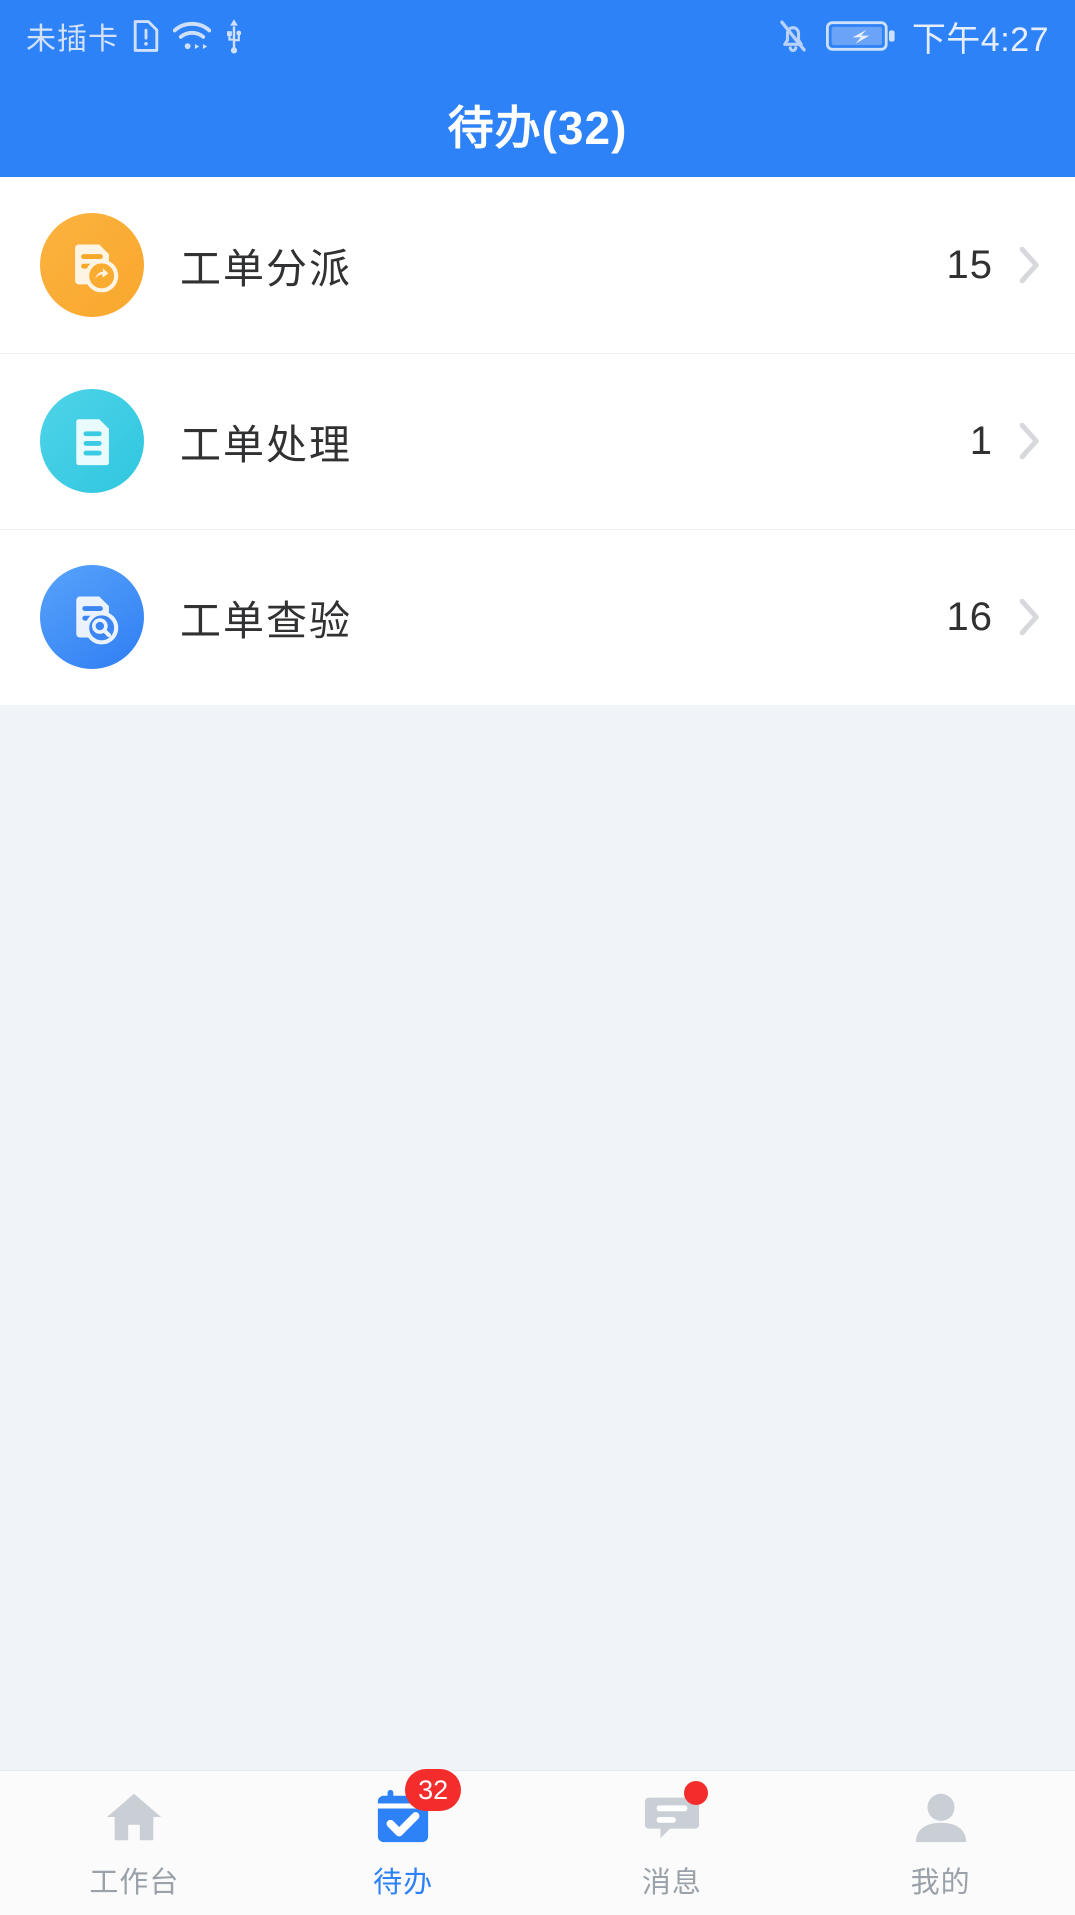 The image size is (1075, 1915). What do you see at coordinates (92, 441) in the screenshot?
I see `work-order-process-icon` at bounding box center [92, 441].